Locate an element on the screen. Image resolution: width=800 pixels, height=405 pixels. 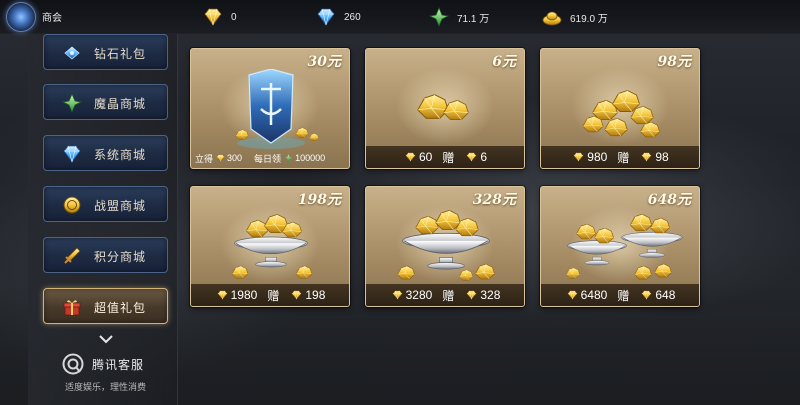
pack-amount: 1980 is located at coordinates (244, 295).